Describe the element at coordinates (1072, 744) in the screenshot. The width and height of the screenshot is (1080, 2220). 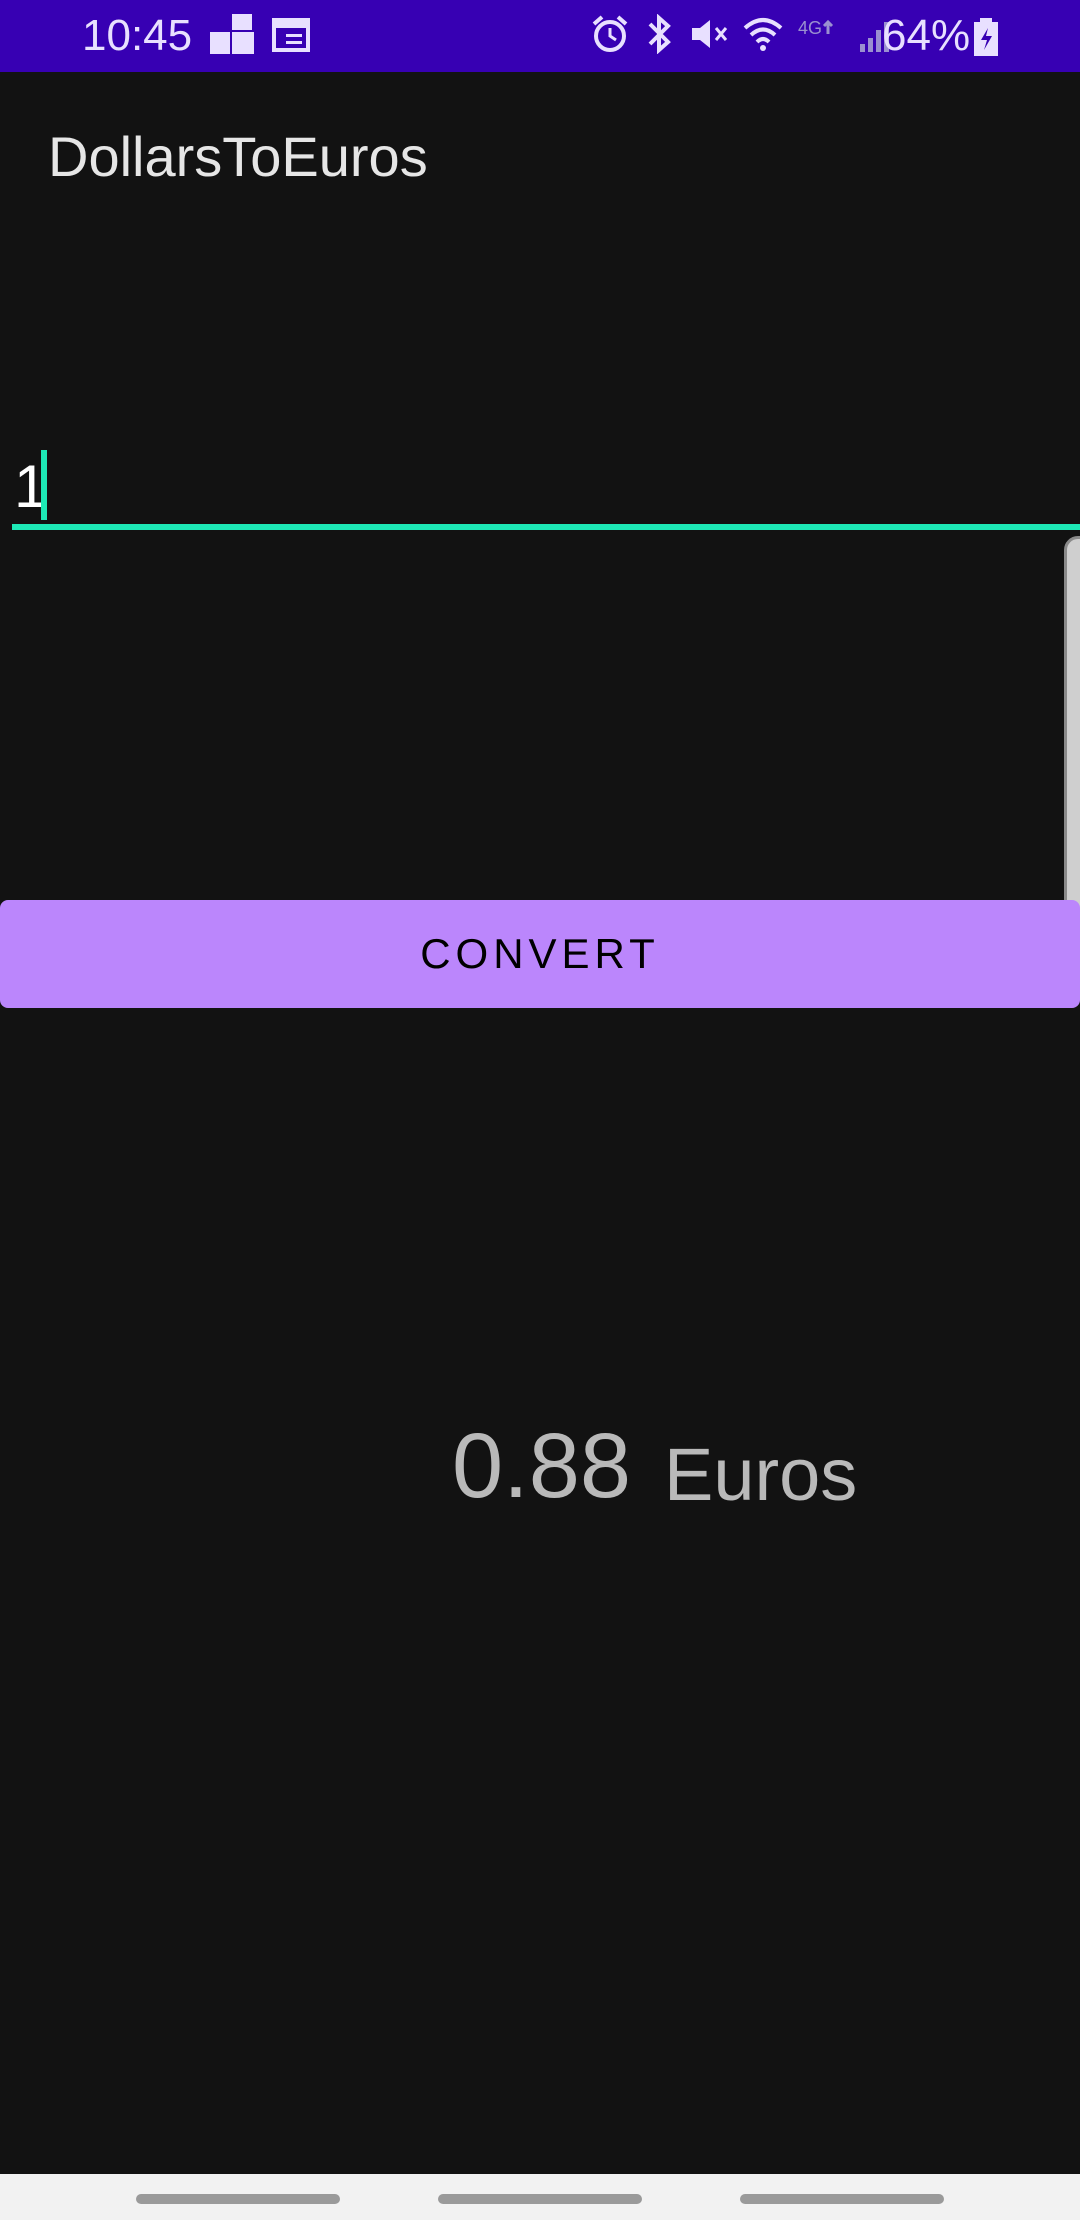
I see `edge-panel-handle` at that location.